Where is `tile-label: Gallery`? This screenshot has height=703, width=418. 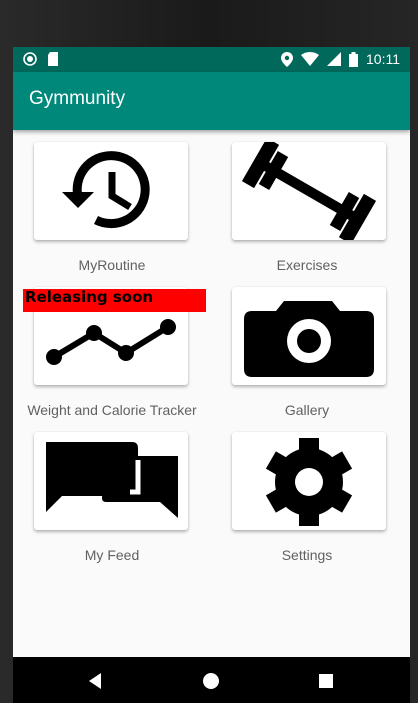
tile-label: Gallery is located at coordinates (307, 410).